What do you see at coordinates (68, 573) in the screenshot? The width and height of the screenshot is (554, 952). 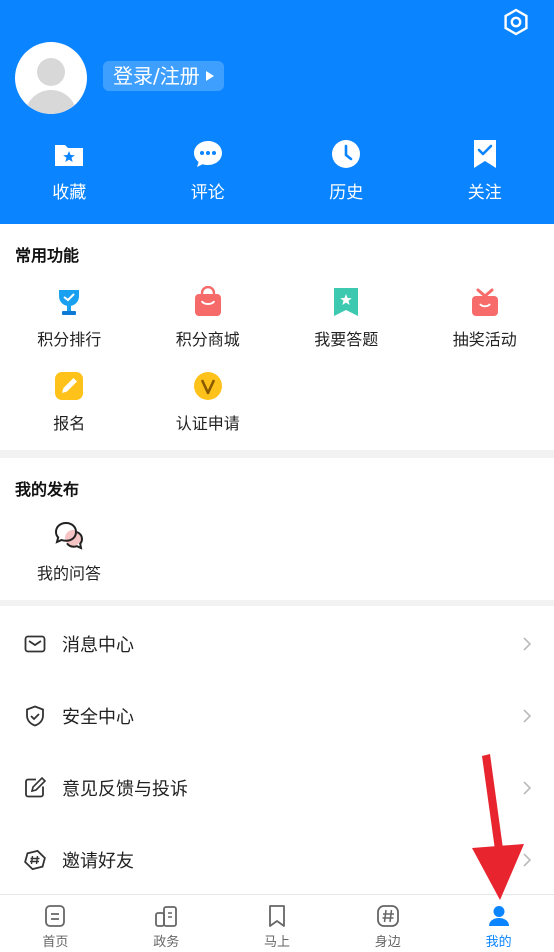 I see `grid-item-label: 我的问答` at bounding box center [68, 573].